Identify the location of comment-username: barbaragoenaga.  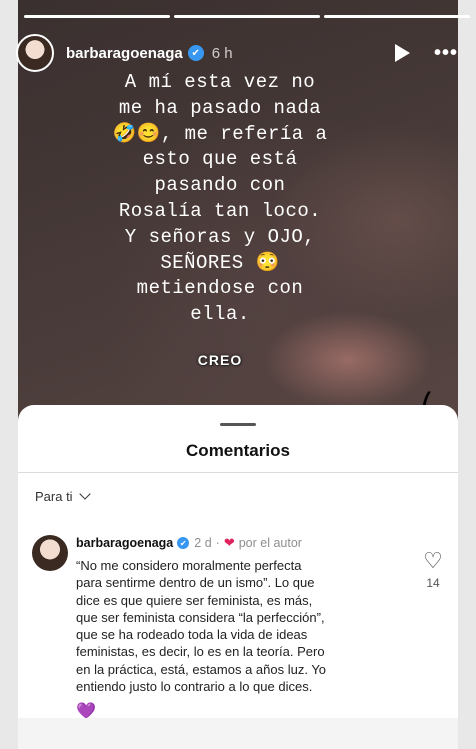
(124, 543).